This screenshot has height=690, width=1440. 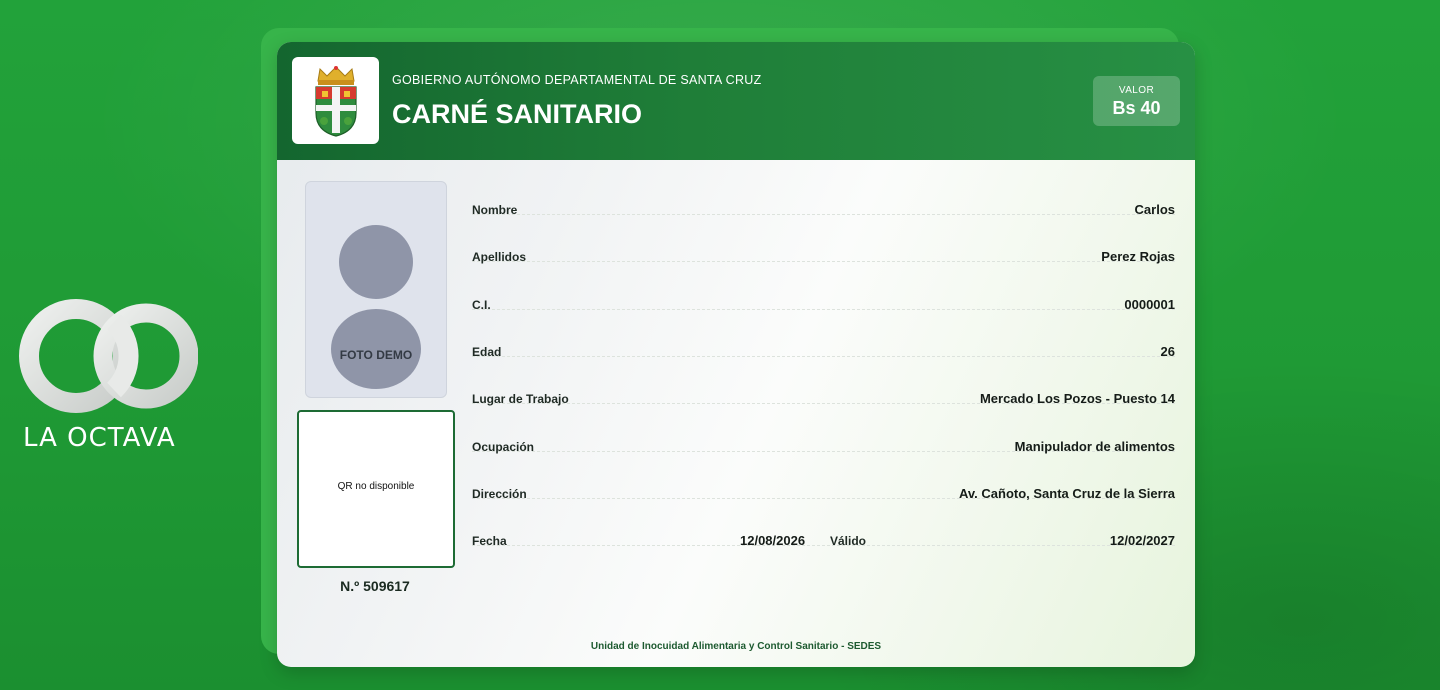 I want to click on qr-box: QR no disponible, so click(x=376, y=489).